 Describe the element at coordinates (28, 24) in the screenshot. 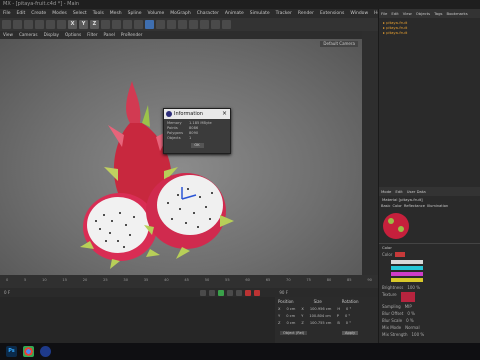

I see `select-icon` at that location.